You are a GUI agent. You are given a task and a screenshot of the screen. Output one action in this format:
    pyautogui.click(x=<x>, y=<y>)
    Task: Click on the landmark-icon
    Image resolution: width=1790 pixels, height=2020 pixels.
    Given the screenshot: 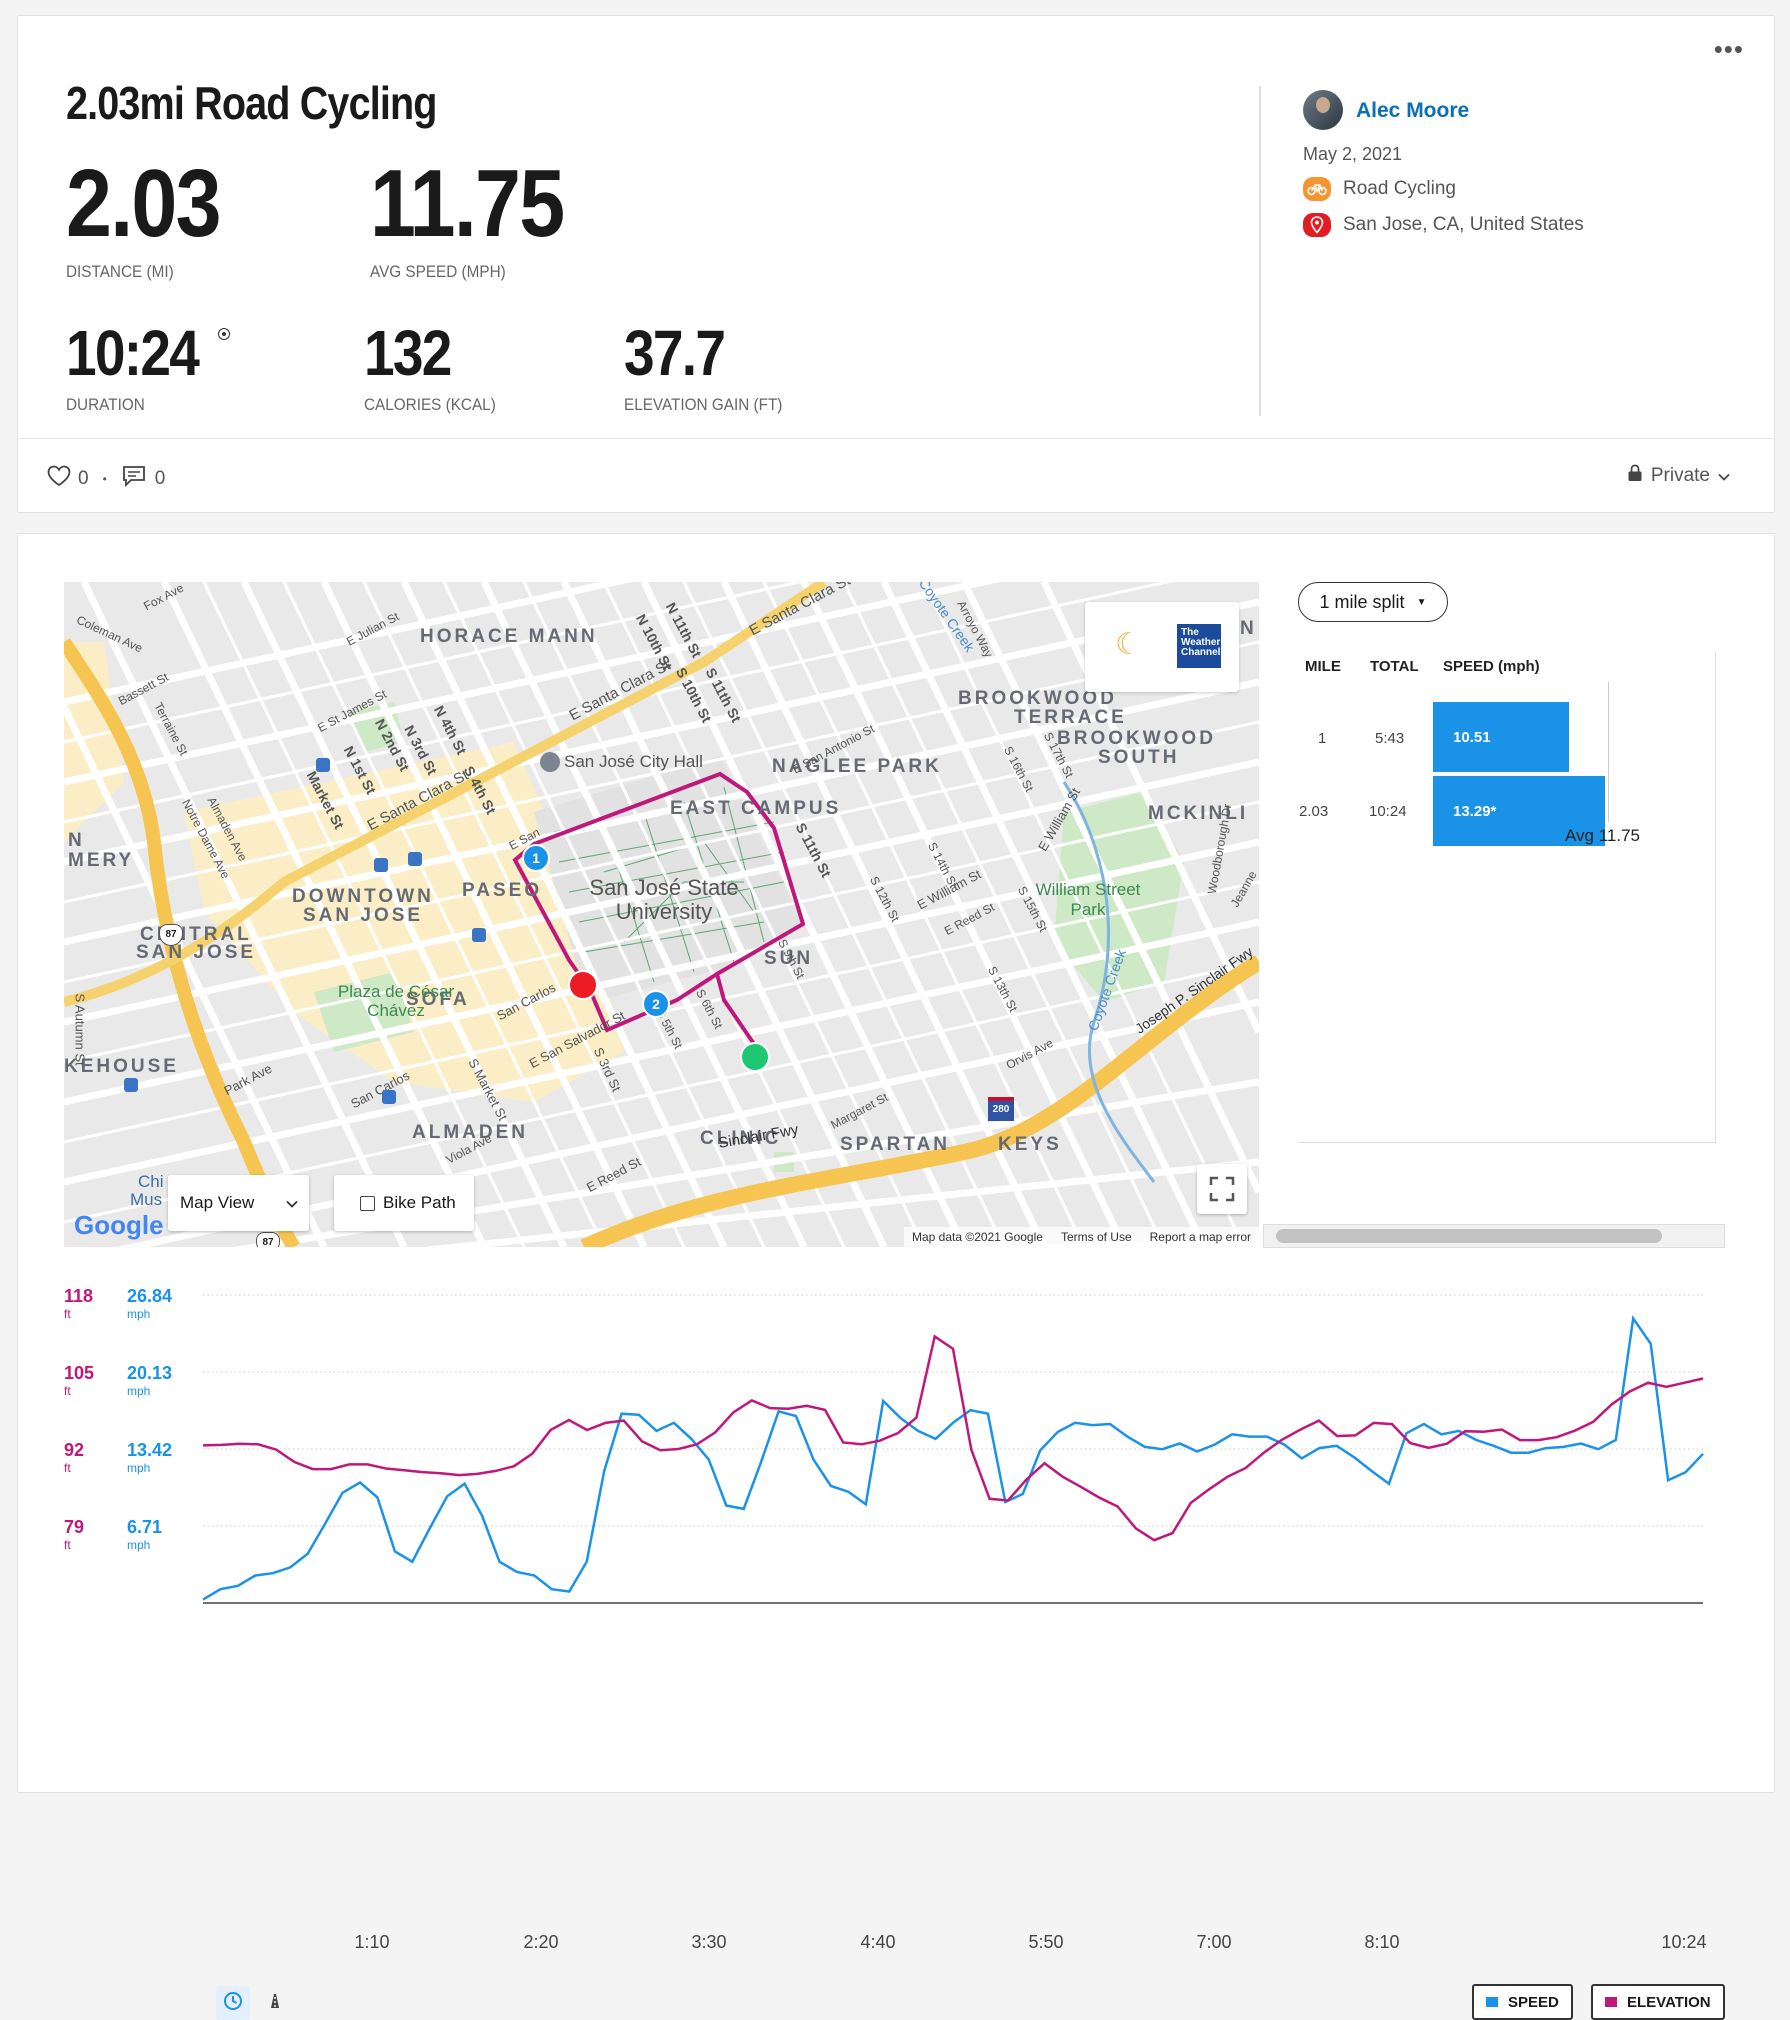 What is the action you would take?
    pyautogui.click(x=550, y=762)
    